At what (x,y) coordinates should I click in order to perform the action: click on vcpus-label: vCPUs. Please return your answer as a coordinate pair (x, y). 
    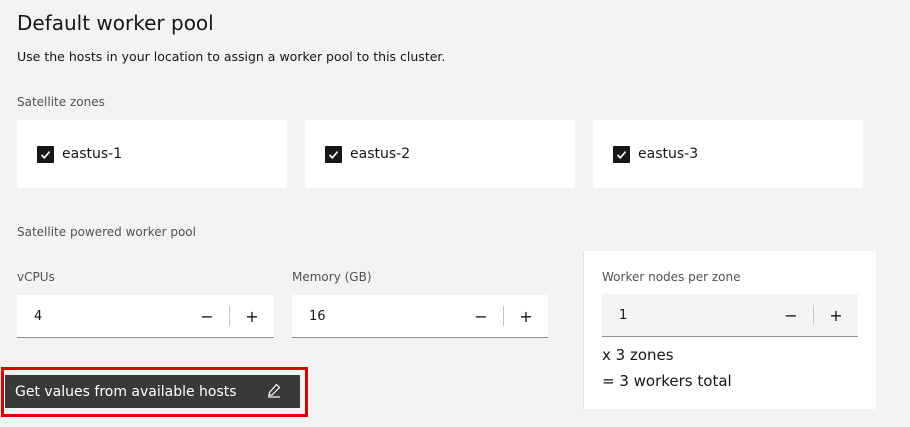
    Looking at the image, I should click on (36, 277).